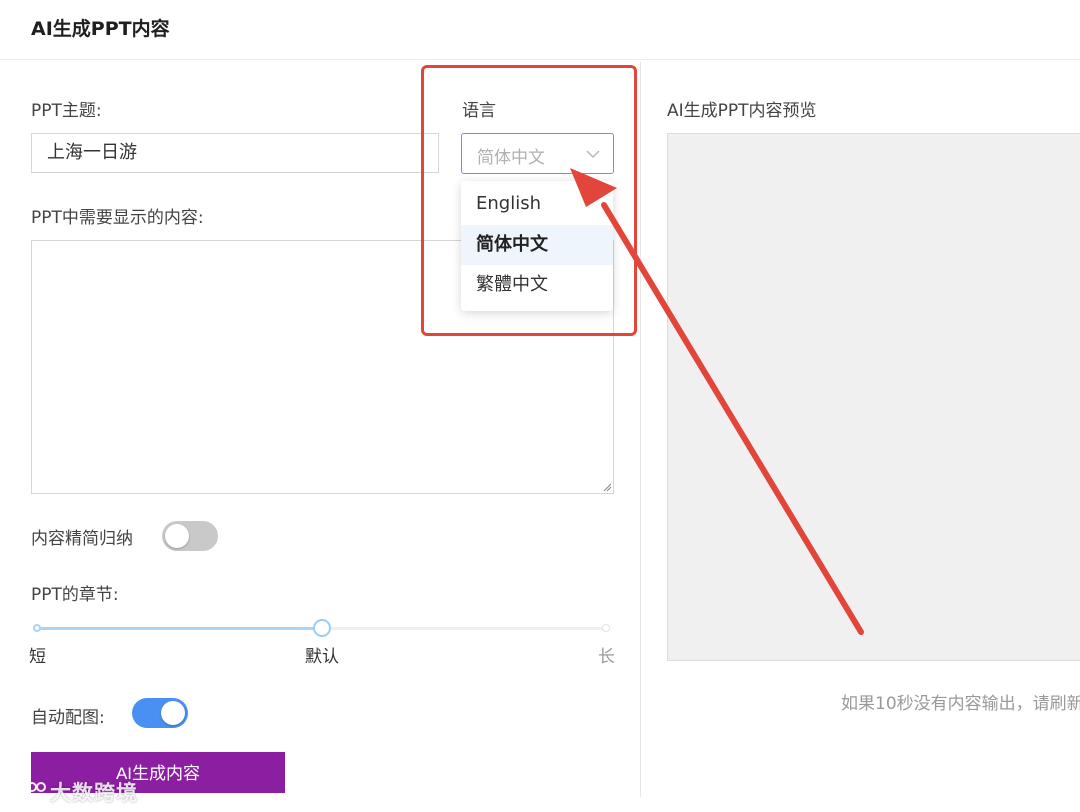 This screenshot has height=812, width=1080. I want to click on auto-image-label: 自动配图:, so click(68, 718).